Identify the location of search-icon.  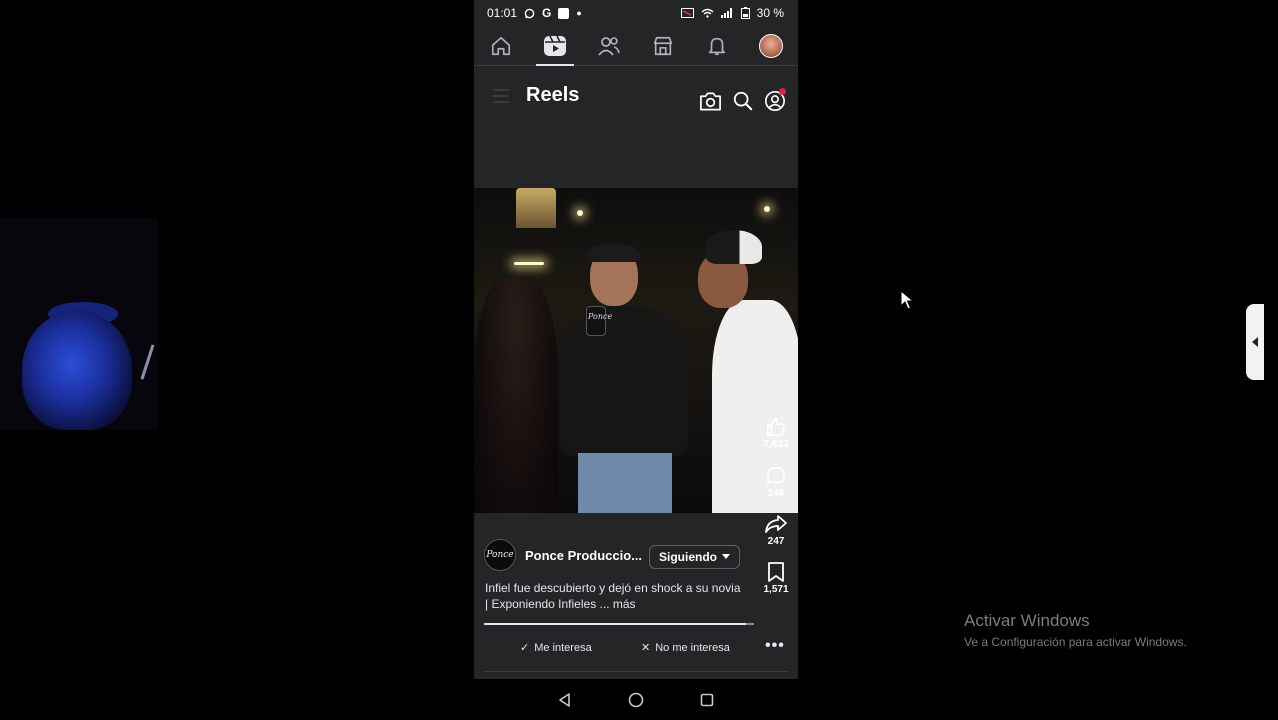
(743, 101).